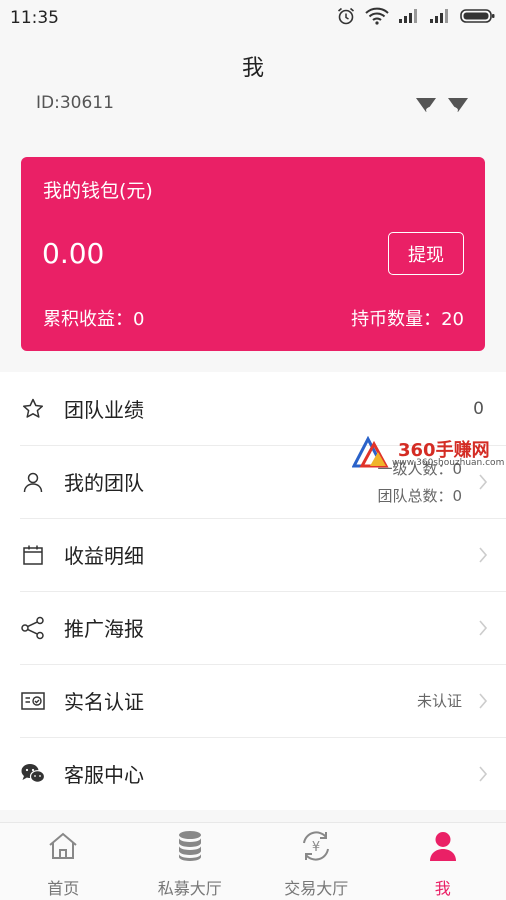 The height and width of the screenshot is (900, 506). I want to click on bottom-nav: 首页 私募大厅 ¥ 交易大厅 我, so click(253, 861).